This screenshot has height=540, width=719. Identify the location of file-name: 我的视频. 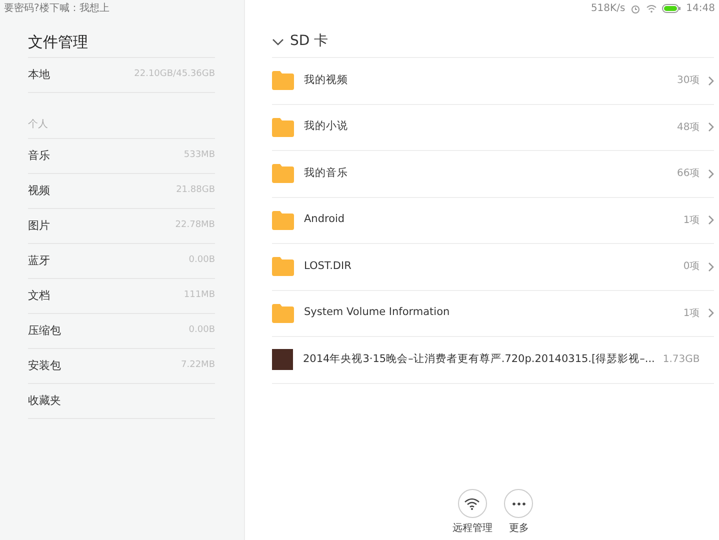
(326, 80).